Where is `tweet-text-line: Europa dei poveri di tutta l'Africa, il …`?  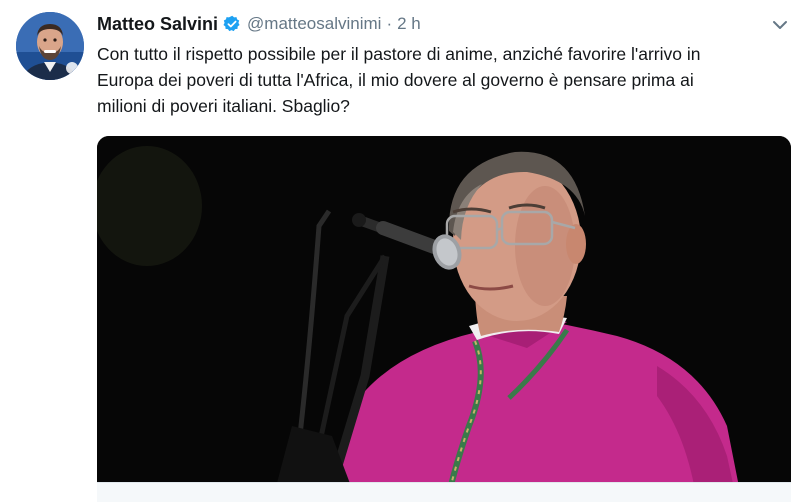
tweet-text-line: Europa dei poveri di tutta l'Africa, il … is located at coordinates (395, 80).